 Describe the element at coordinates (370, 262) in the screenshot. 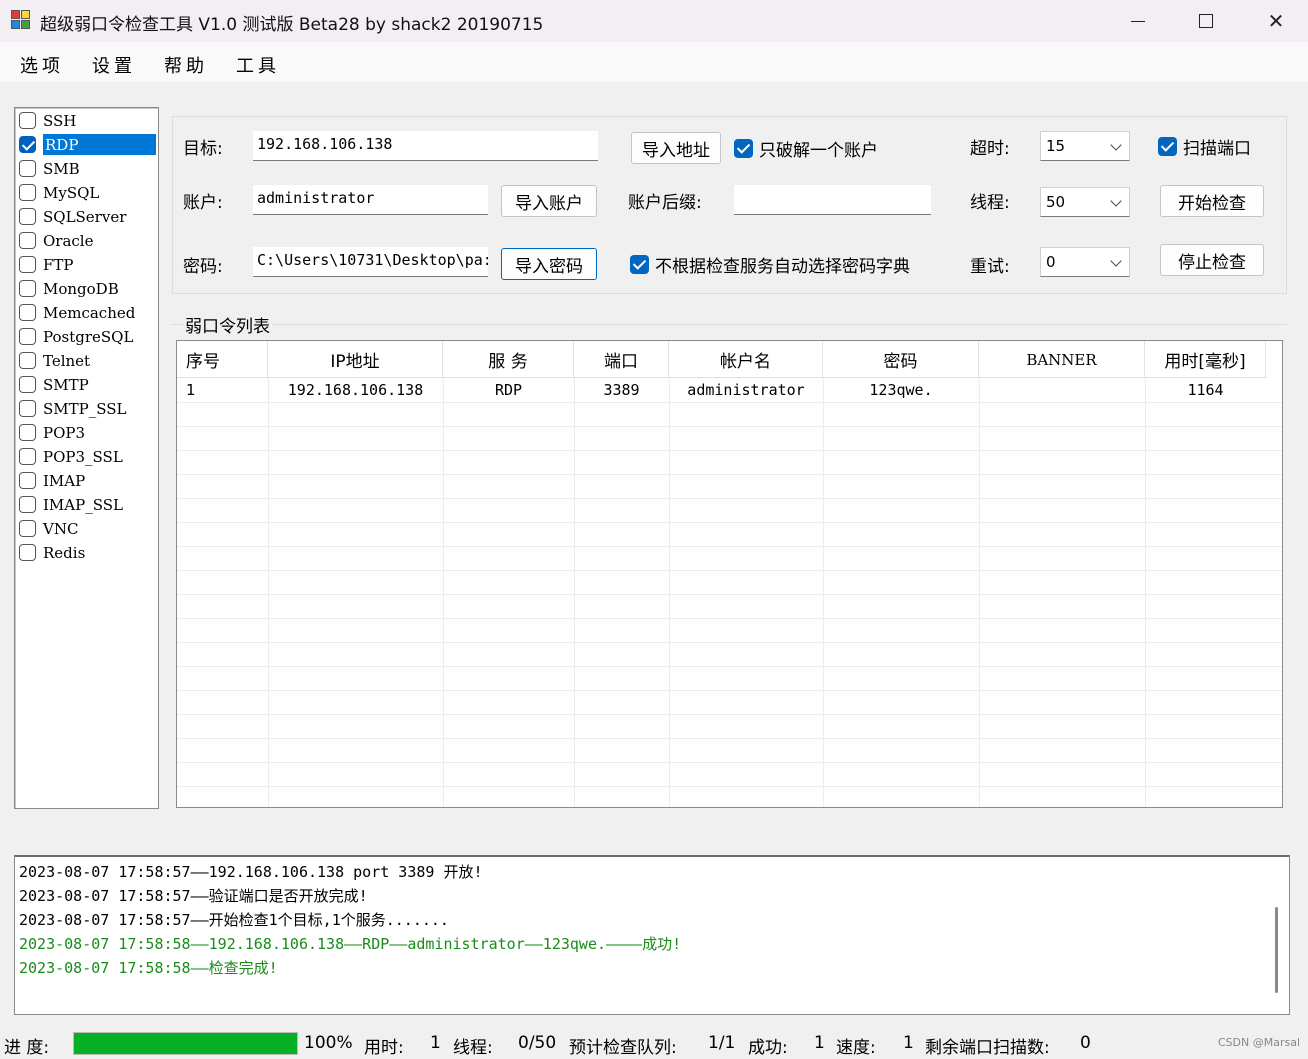

I see `password-file-input: C:\Users\10731\Desktop\pa:` at that location.